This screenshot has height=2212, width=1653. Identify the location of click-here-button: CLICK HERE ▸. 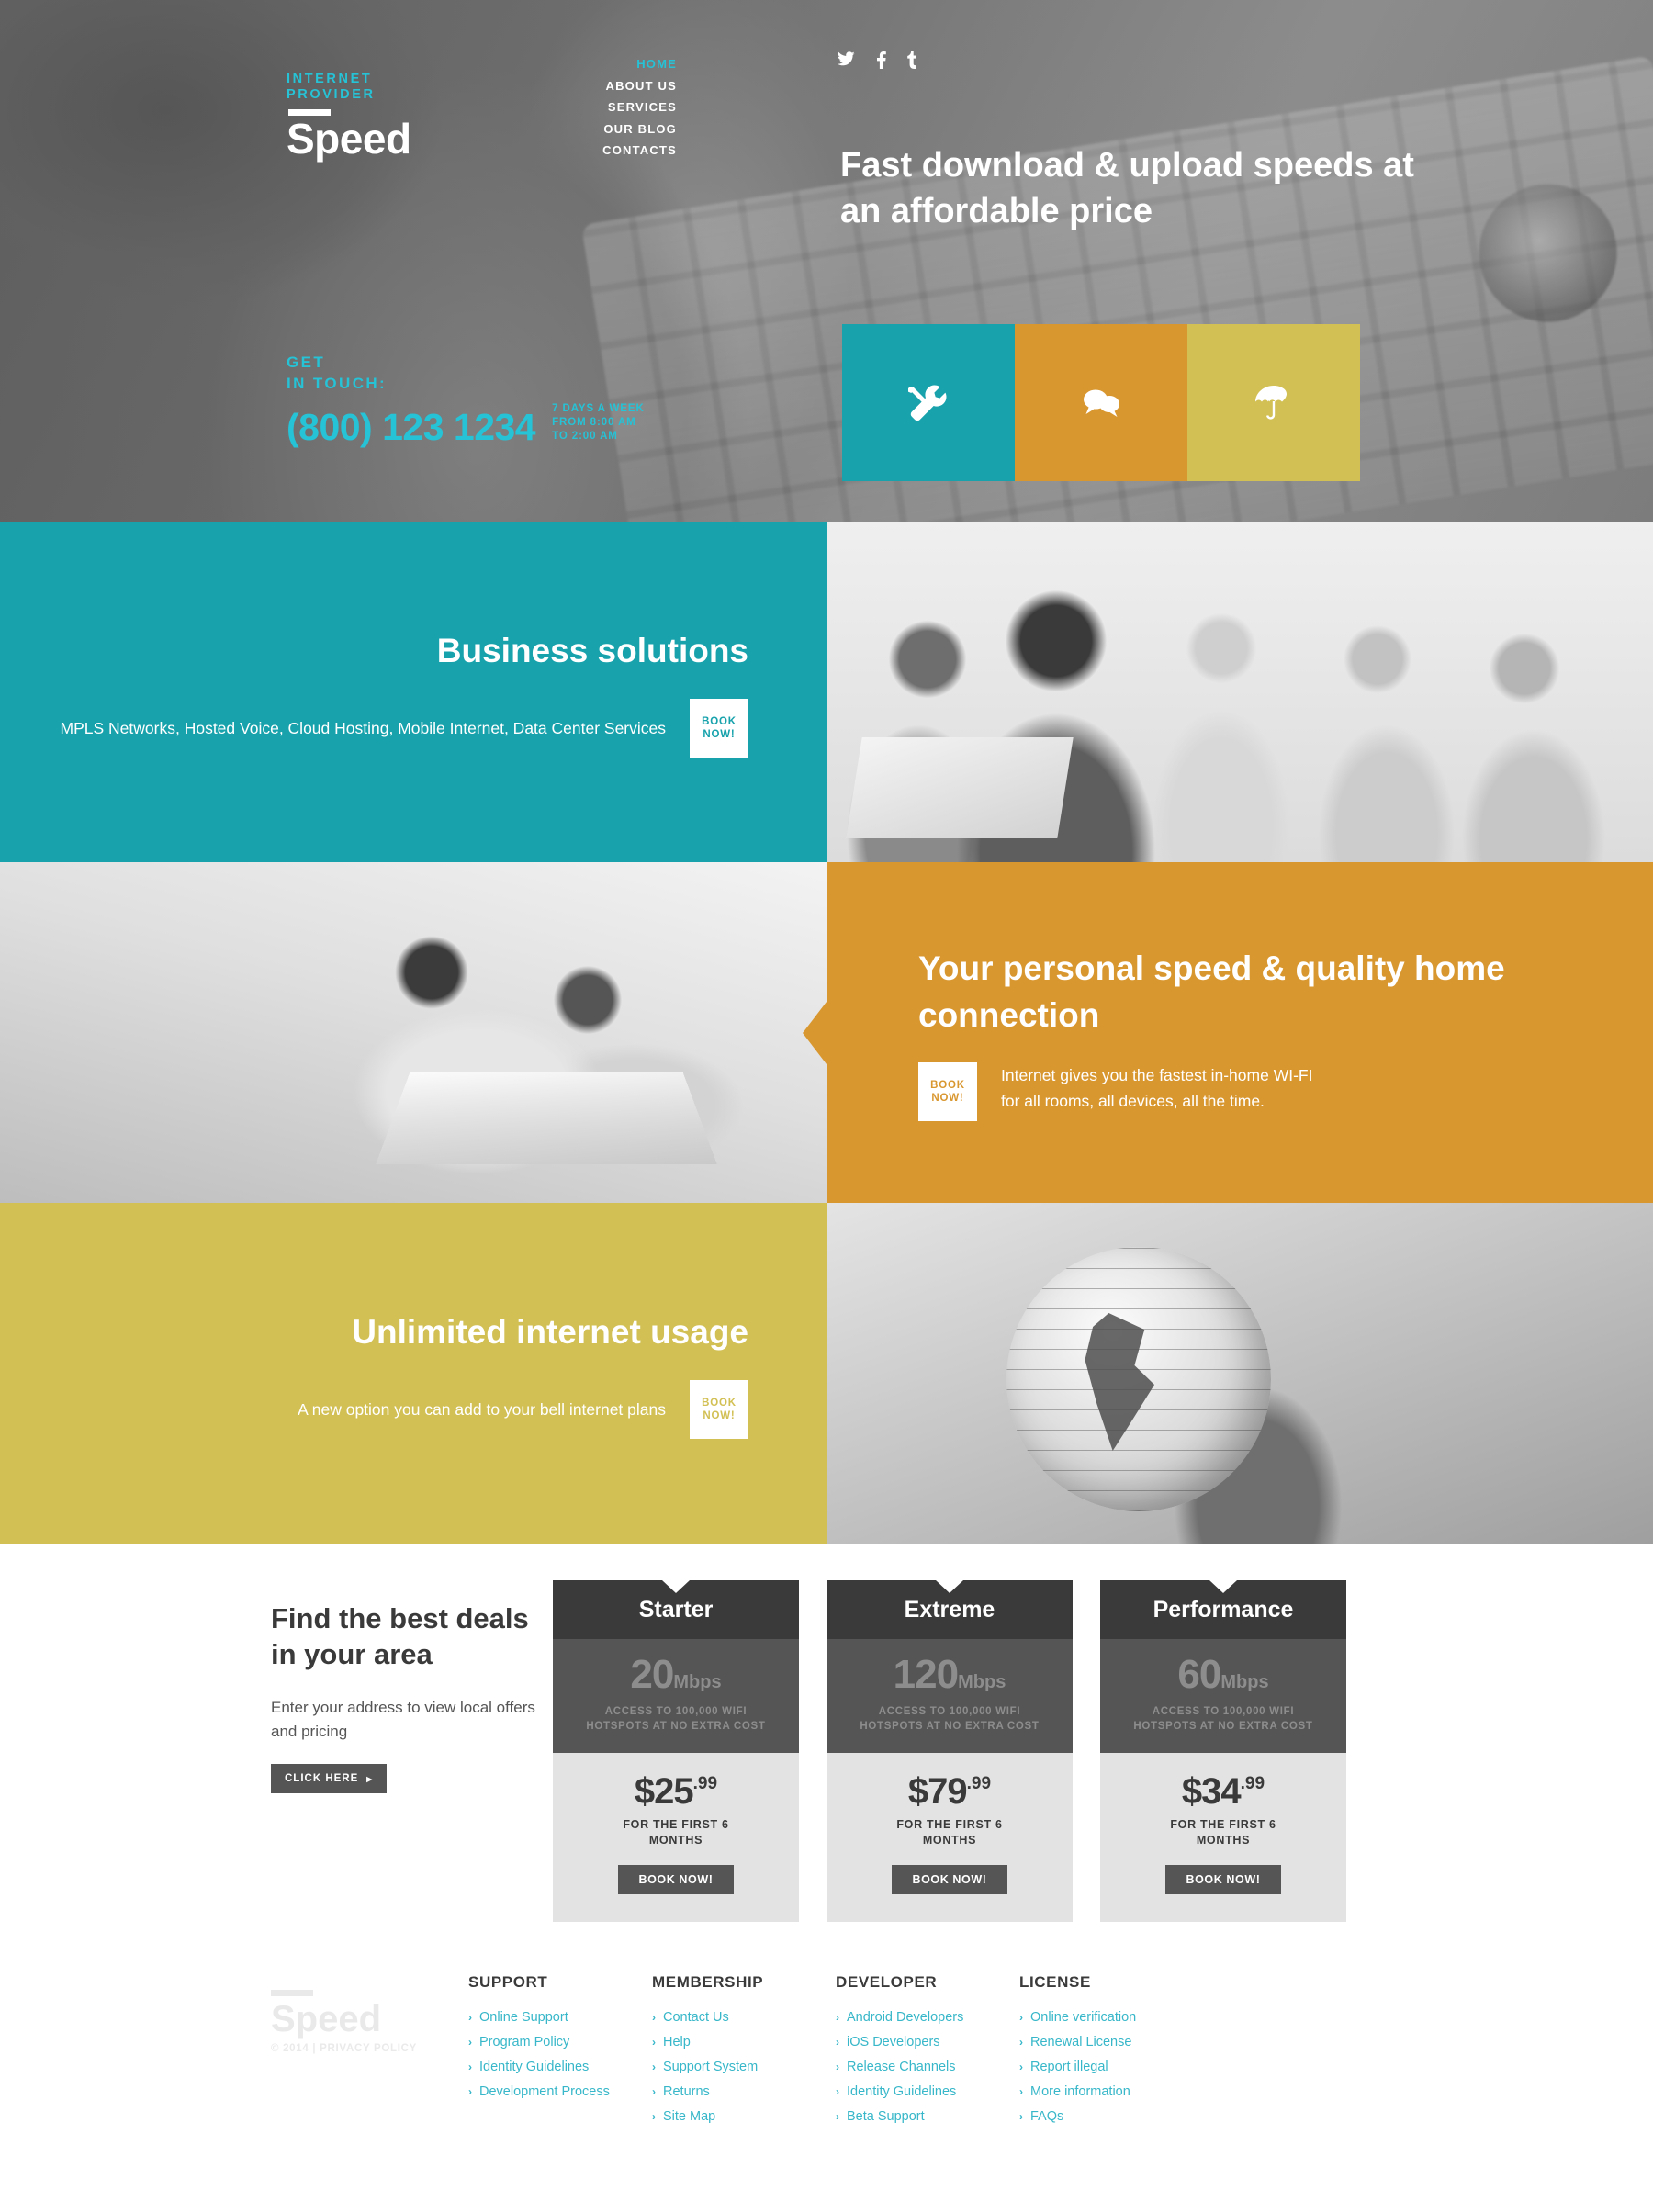
(329, 1779).